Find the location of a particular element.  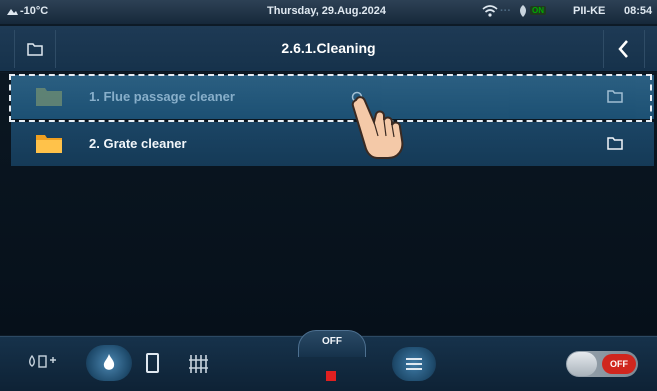

weather-icon is located at coordinates (12, 12).